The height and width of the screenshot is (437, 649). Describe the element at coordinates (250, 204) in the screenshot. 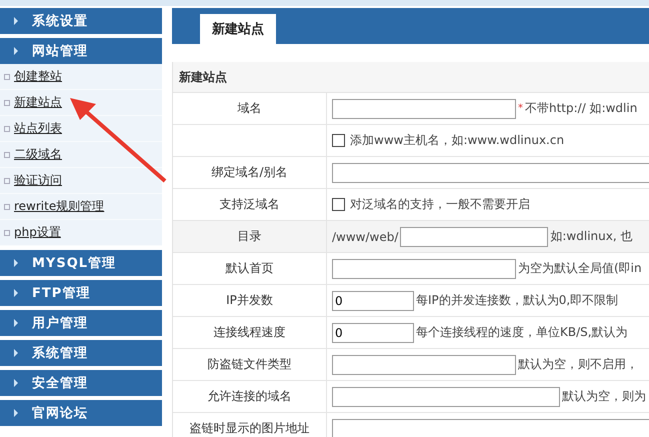

I see `field-label: 支持泛域名` at that location.